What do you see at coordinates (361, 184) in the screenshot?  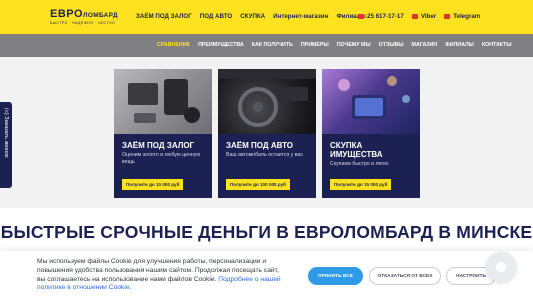 I see `card-buyout-button: Получите до 15 000 руб` at bounding box center [361, 184].